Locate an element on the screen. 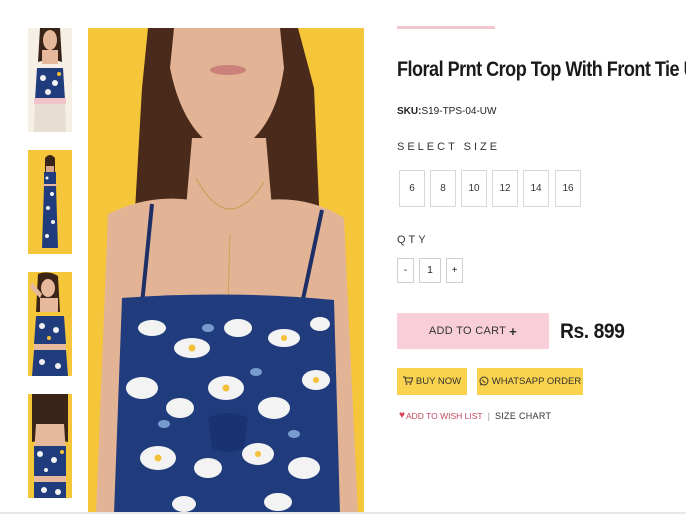 Image resolution: width=686 pixels, height=514 pixels. sku-label: SKU: is located at coordinates (409, 111).